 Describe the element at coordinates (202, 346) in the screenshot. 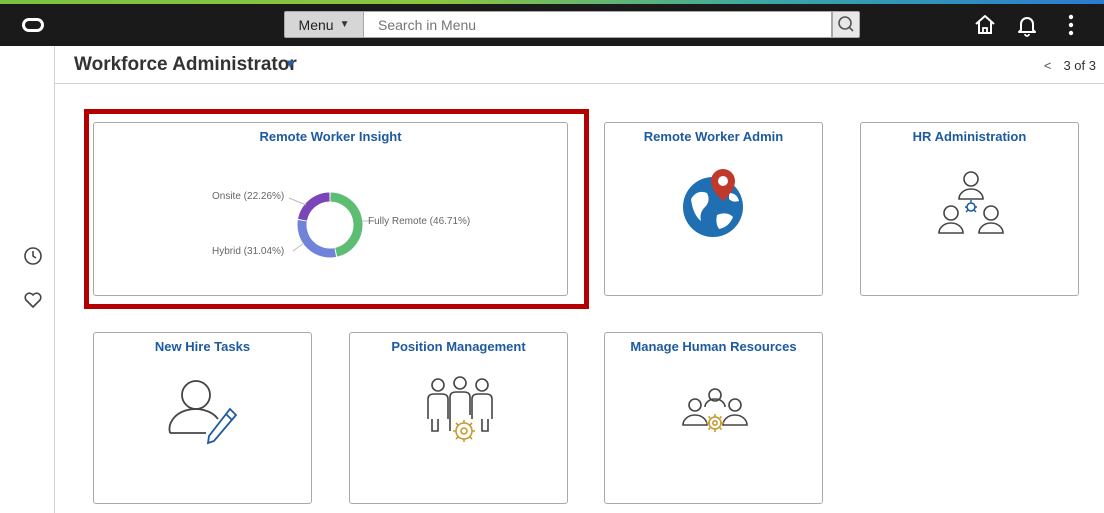

I see `tile-title: New Hire Tasks` at that location.